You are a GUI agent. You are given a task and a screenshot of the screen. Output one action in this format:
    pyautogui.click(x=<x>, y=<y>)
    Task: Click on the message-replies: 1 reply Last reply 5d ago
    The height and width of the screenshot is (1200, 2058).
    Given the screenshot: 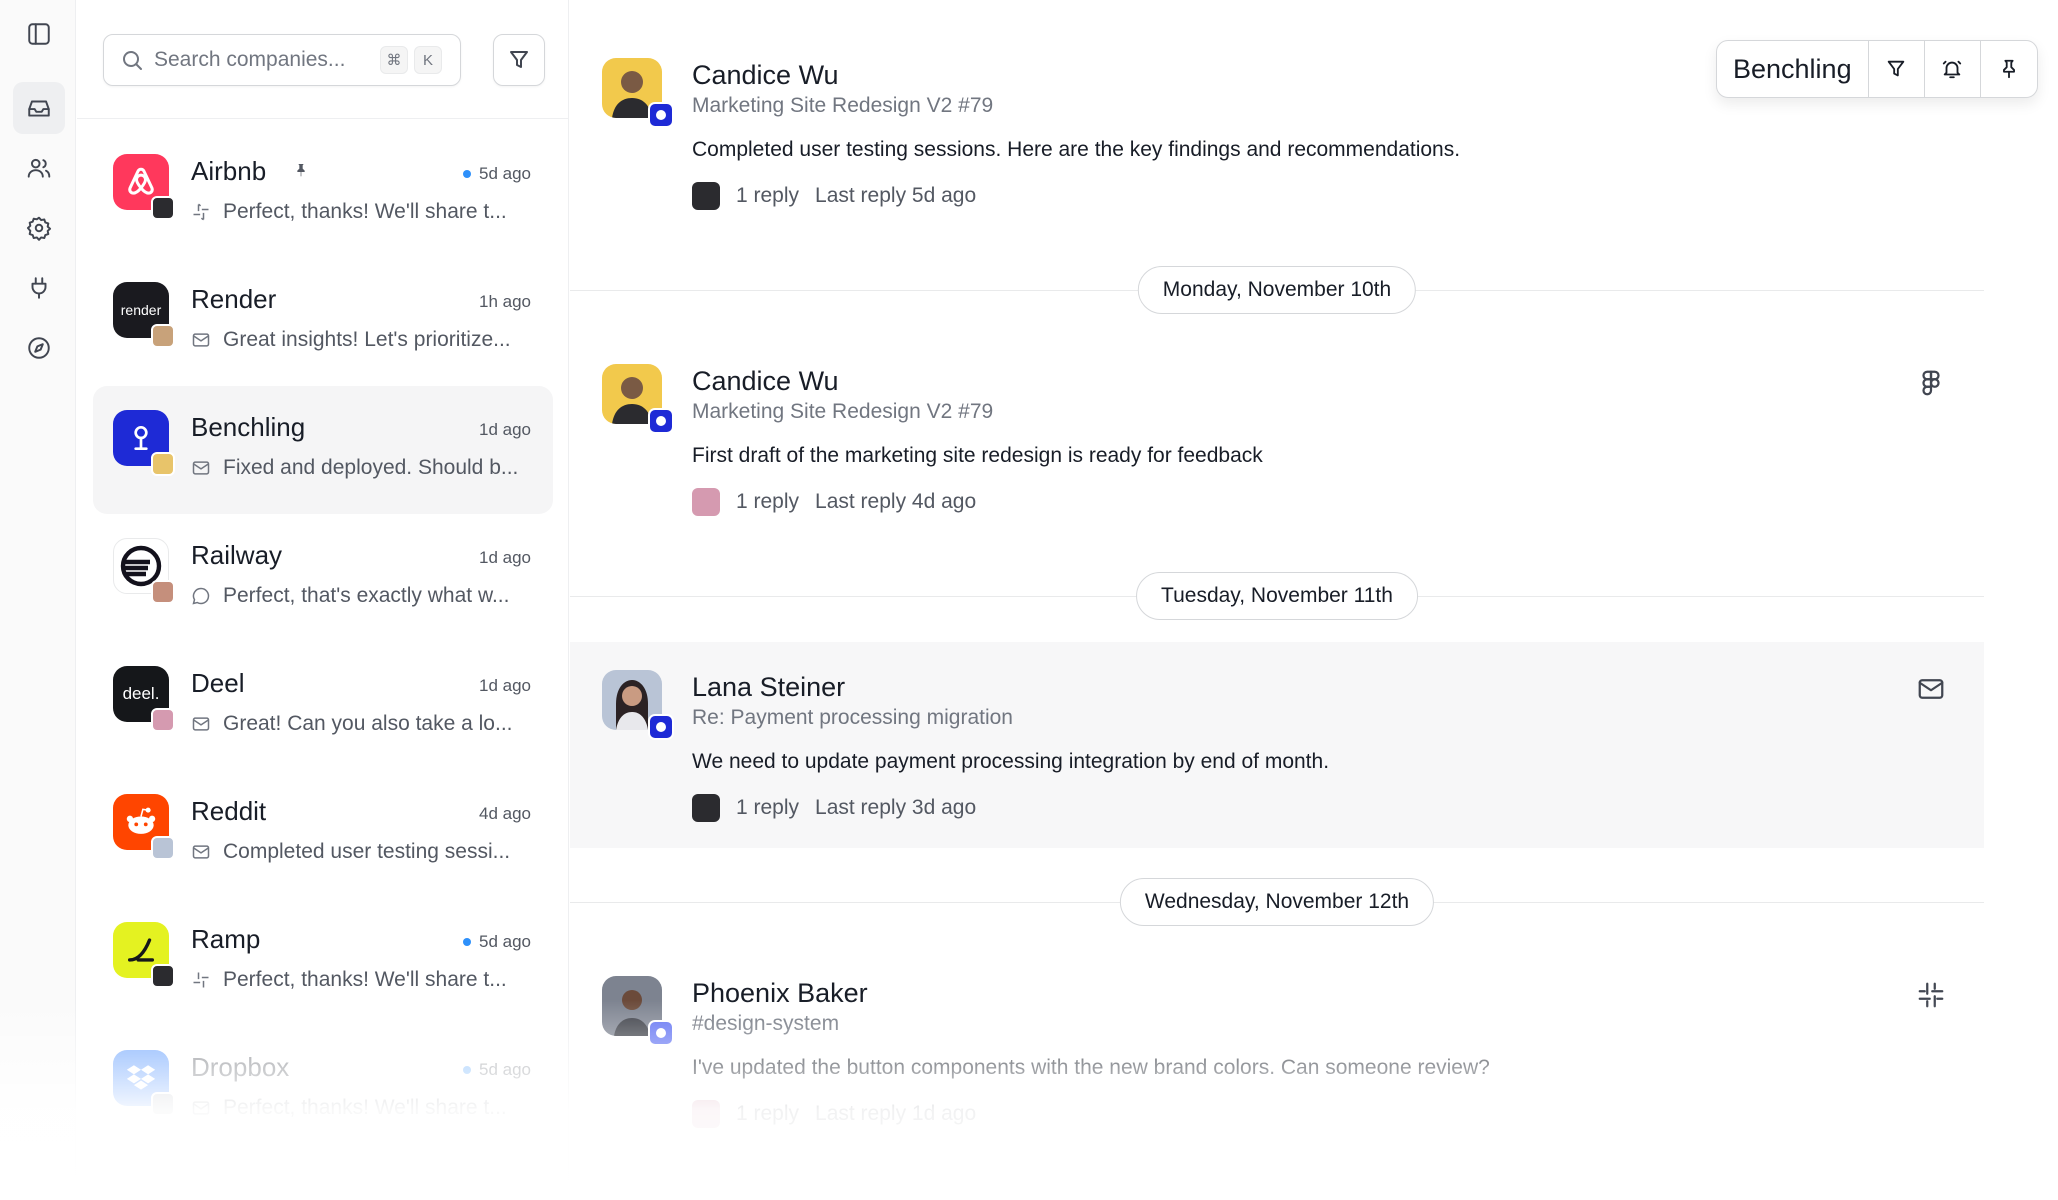 What is the action you would take?
    pyautogui.click(x=834, y=196)
    